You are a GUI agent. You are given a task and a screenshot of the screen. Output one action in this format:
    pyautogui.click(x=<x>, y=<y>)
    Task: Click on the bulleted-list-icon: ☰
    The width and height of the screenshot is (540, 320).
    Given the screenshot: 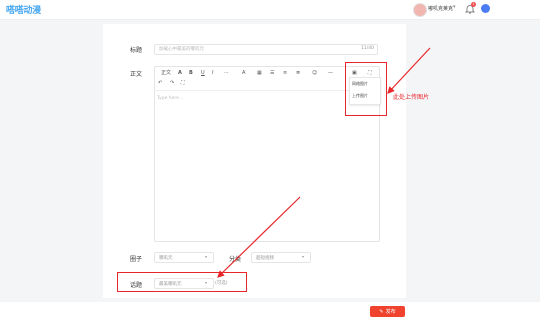 What is the action you would take?
    pyautogui.click(x=272, y=73)
    